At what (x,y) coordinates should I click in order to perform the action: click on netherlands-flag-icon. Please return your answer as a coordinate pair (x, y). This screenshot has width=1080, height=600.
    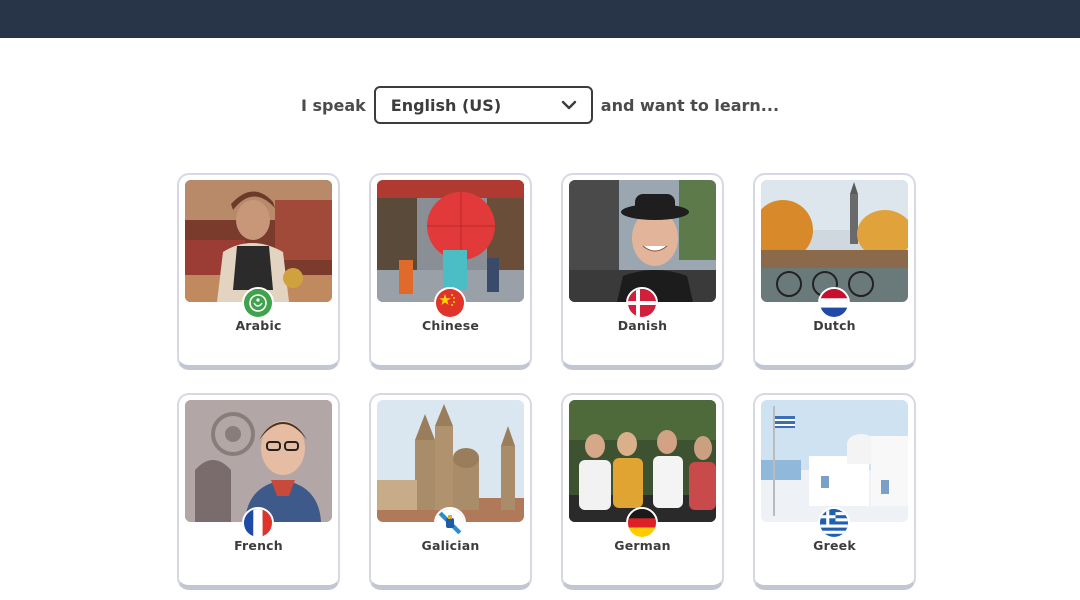
    Looking at the image, I should click on (834, 303).